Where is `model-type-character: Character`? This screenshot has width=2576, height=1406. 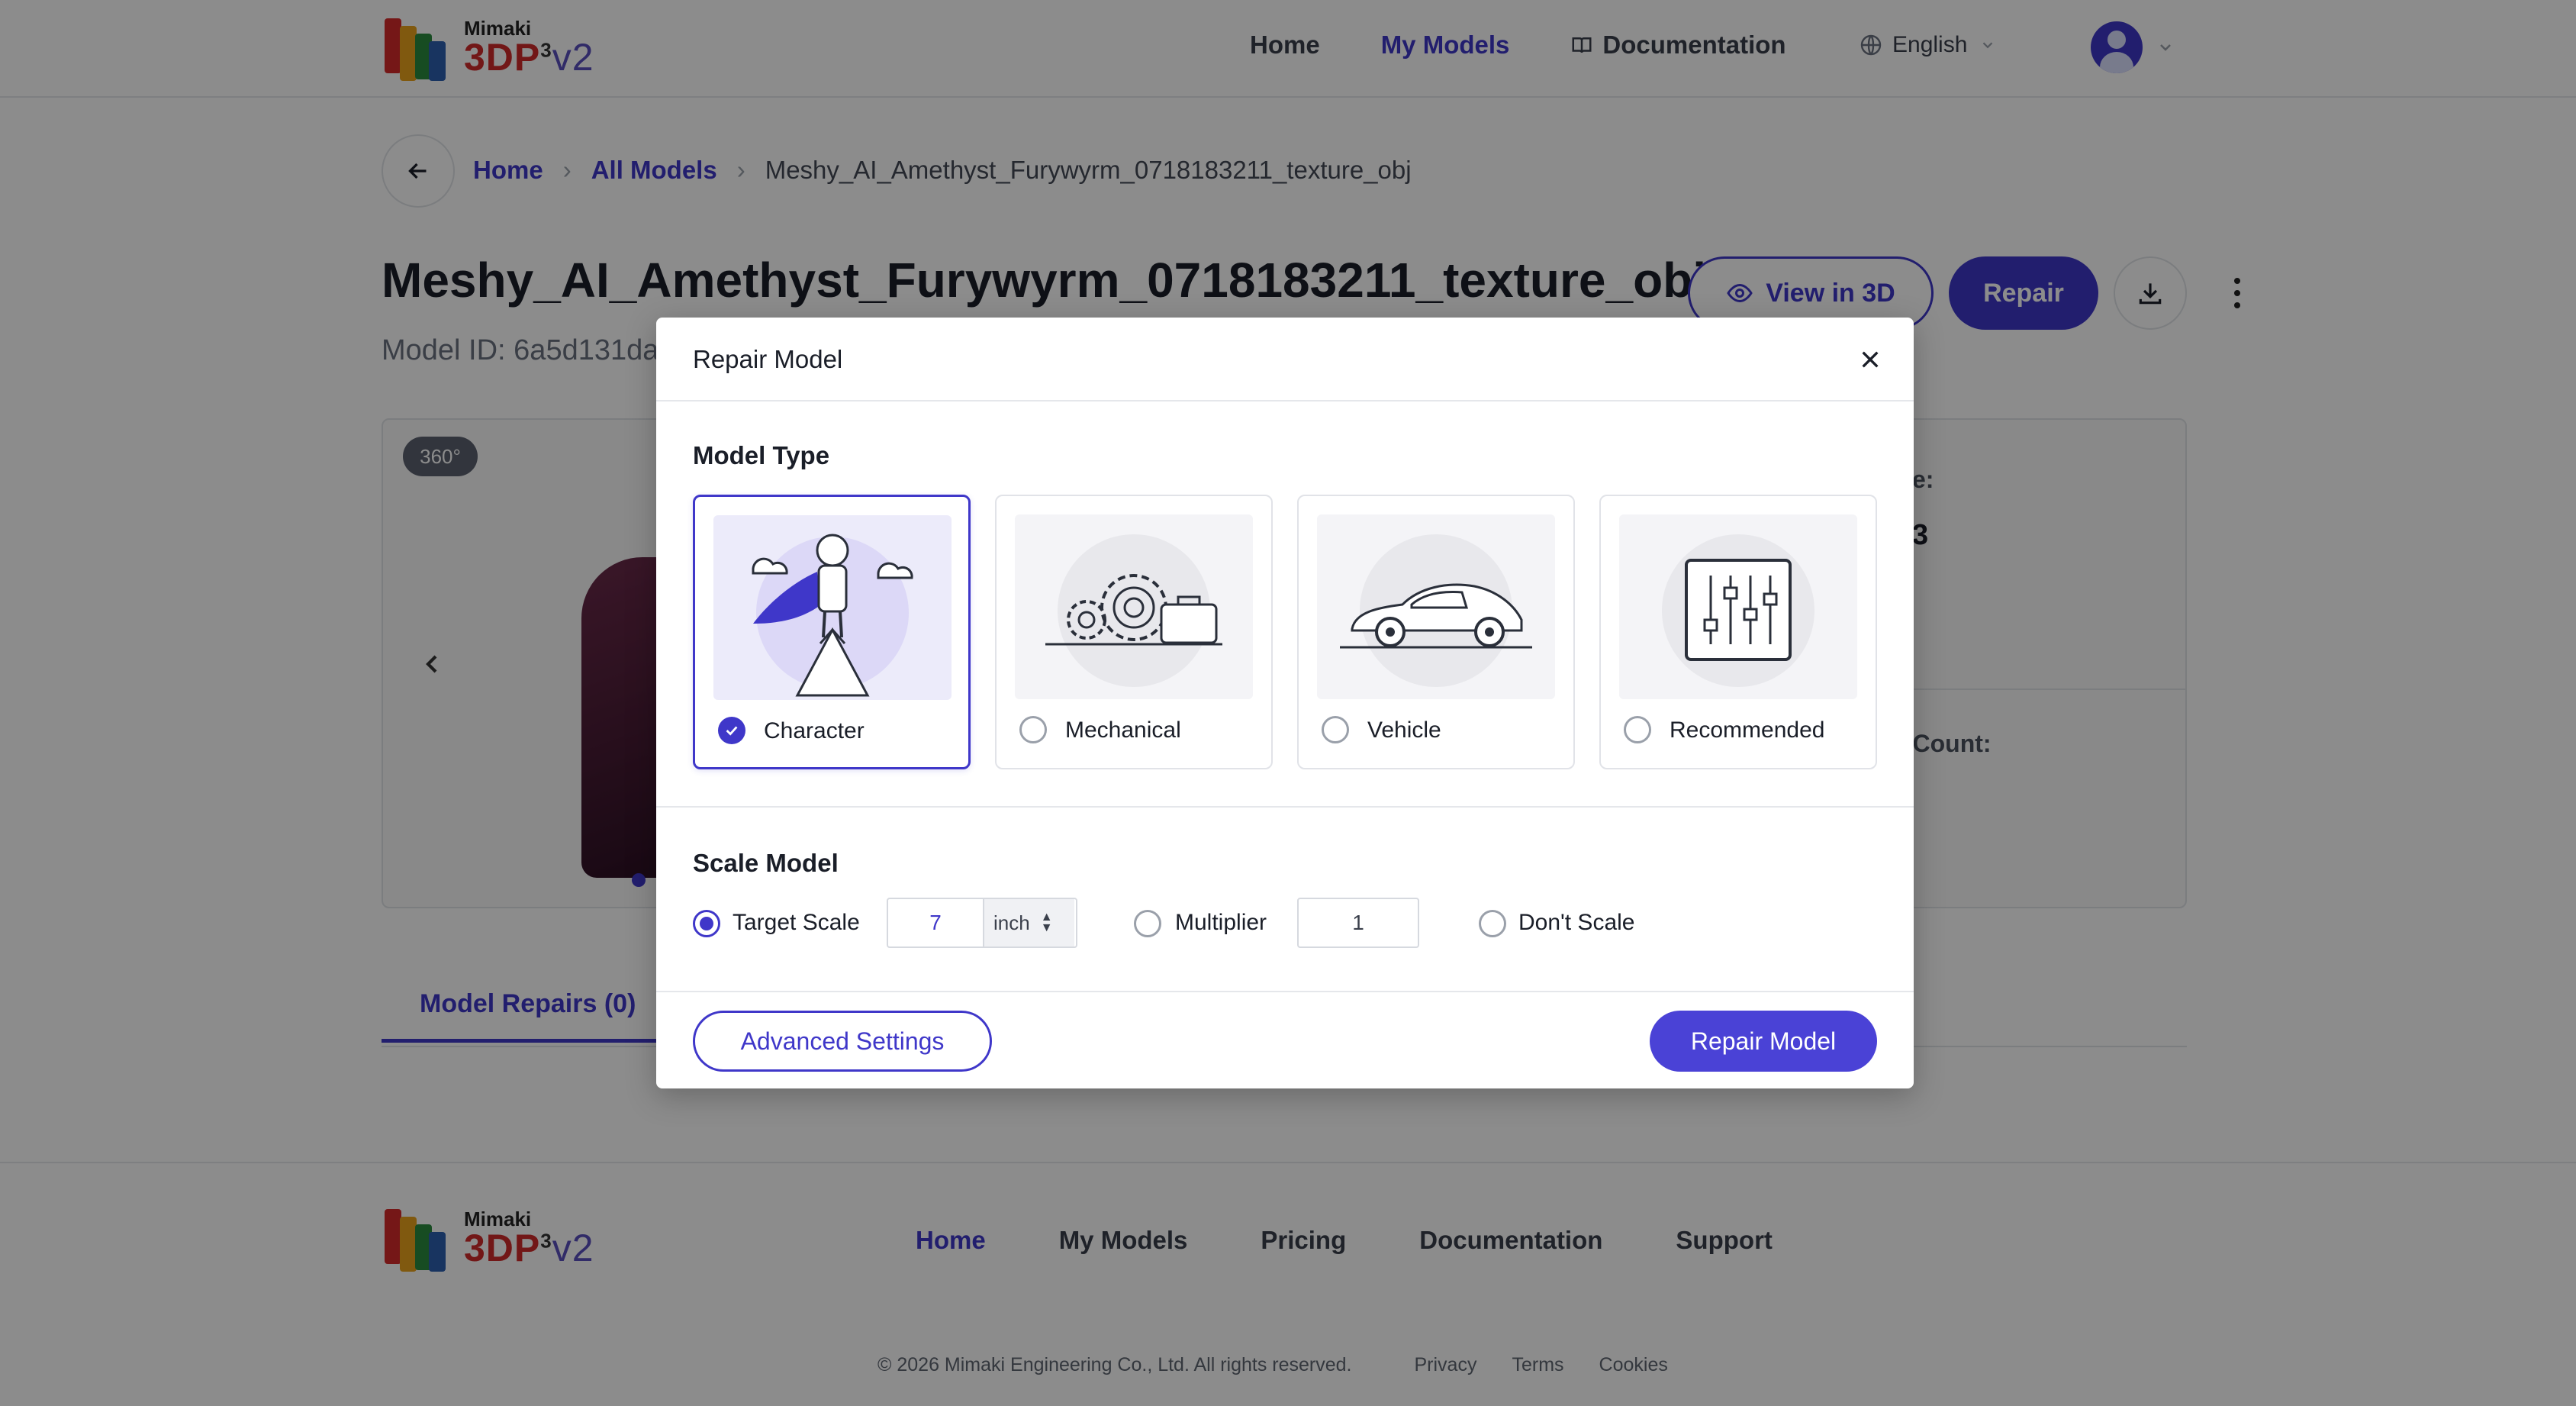 model-type-character: Character is located at coordinates (832, 632).